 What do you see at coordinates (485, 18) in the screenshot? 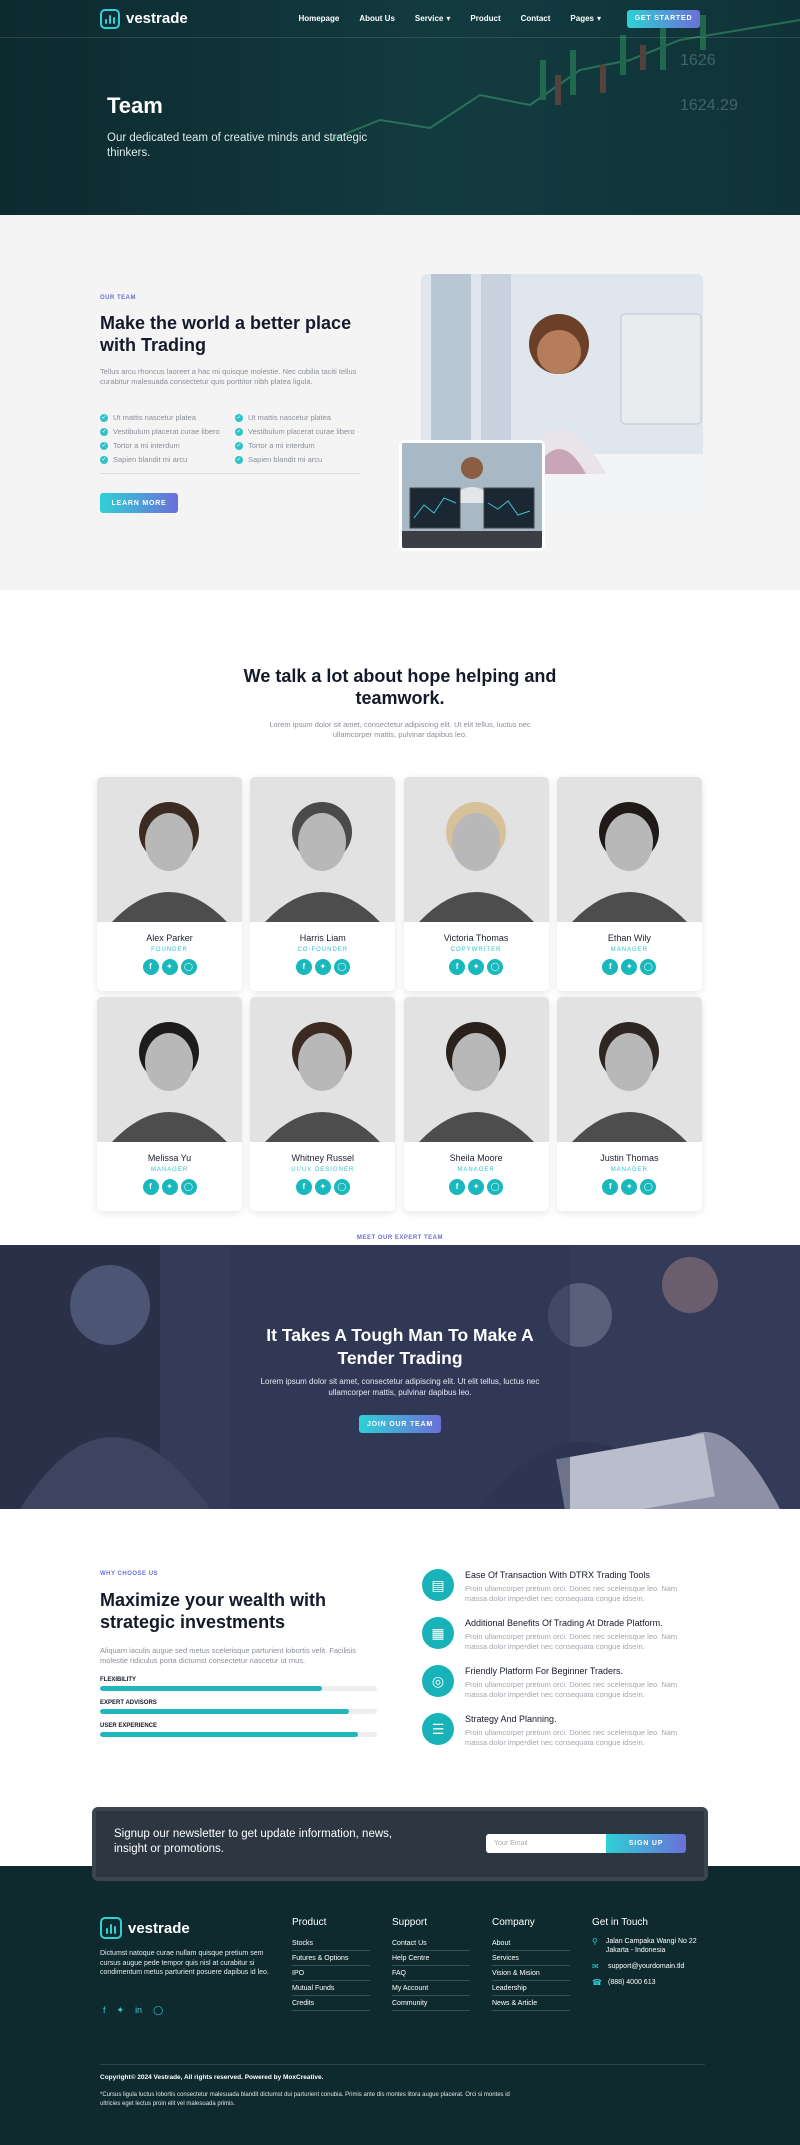
I see `nav-item-product: Product` at bounding box center [485, 18].